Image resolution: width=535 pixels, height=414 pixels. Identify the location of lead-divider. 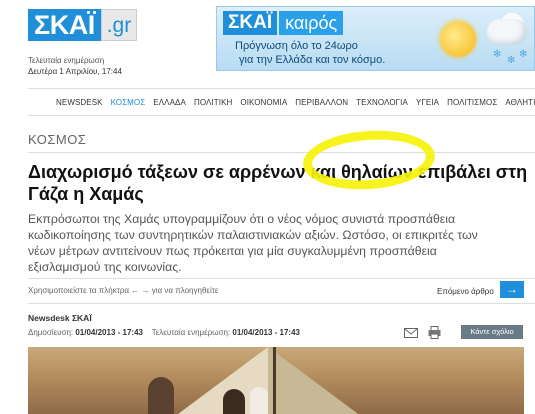
(281, 278).